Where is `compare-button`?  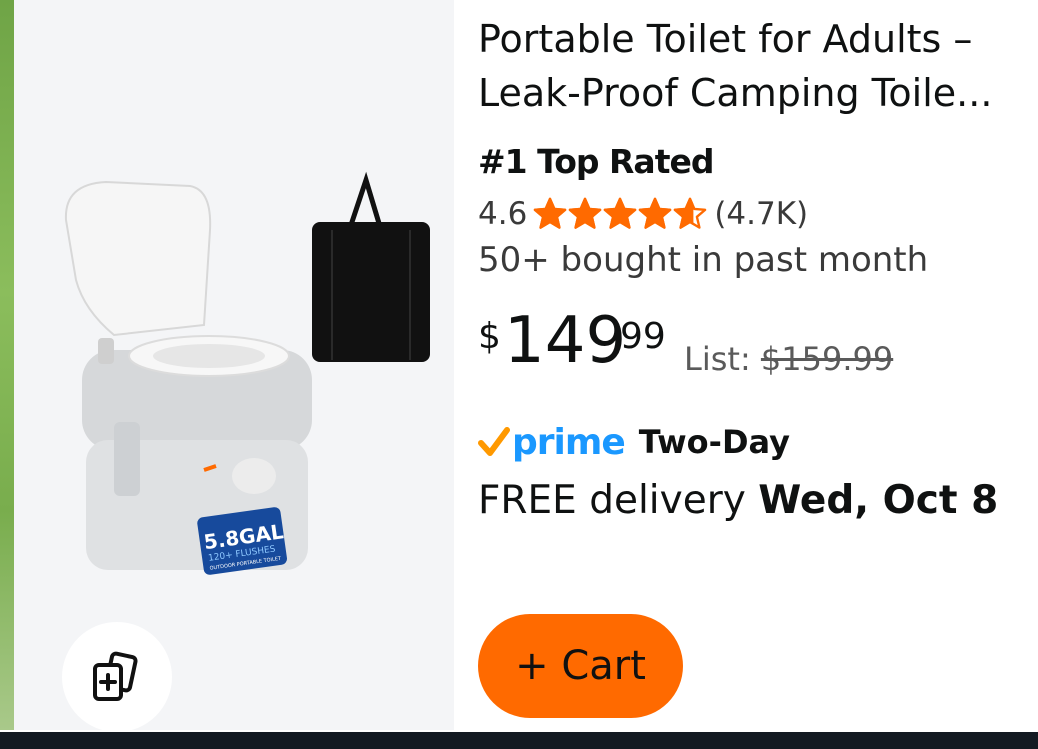 compare-button is located at coordinates (117, 677).